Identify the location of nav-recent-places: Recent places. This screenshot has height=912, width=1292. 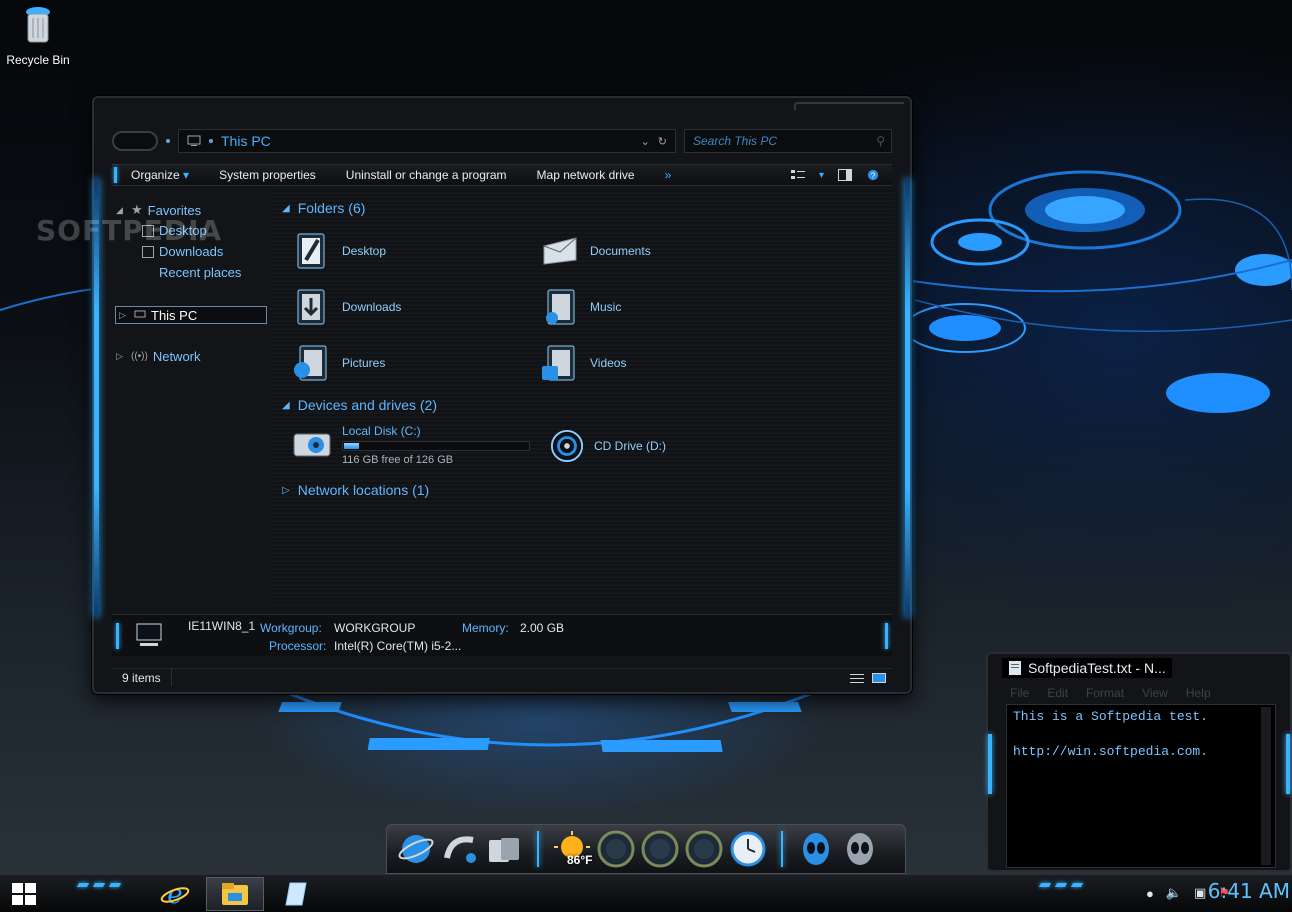
(191, 272).